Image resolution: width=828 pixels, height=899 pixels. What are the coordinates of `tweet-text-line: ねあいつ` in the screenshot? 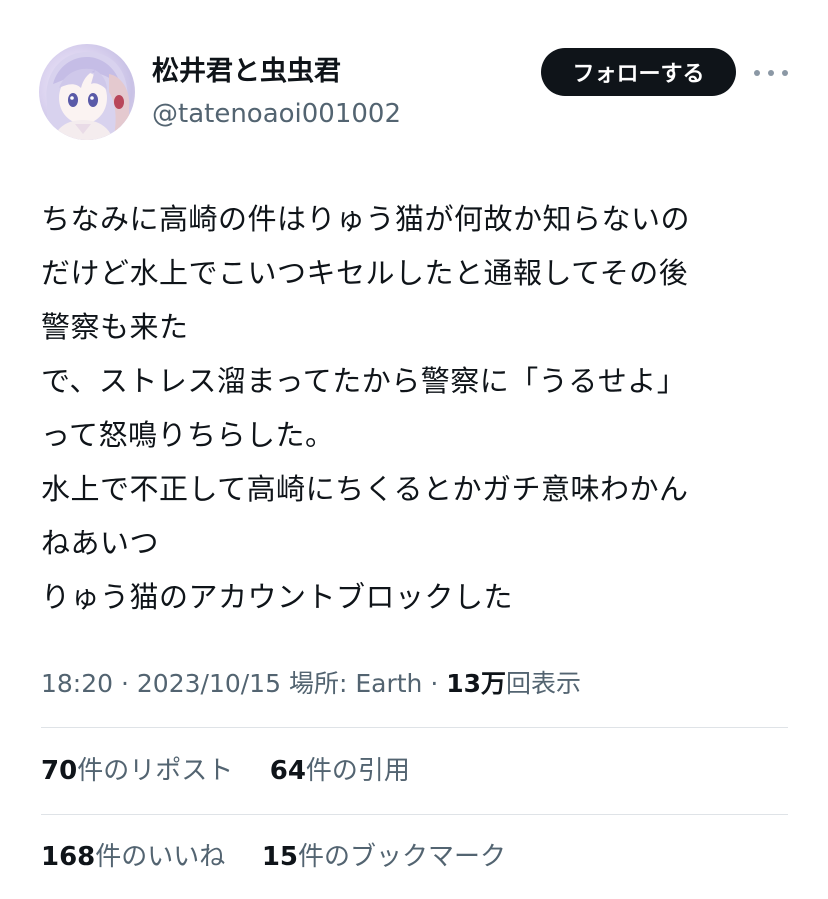 It's located at (100, 543).